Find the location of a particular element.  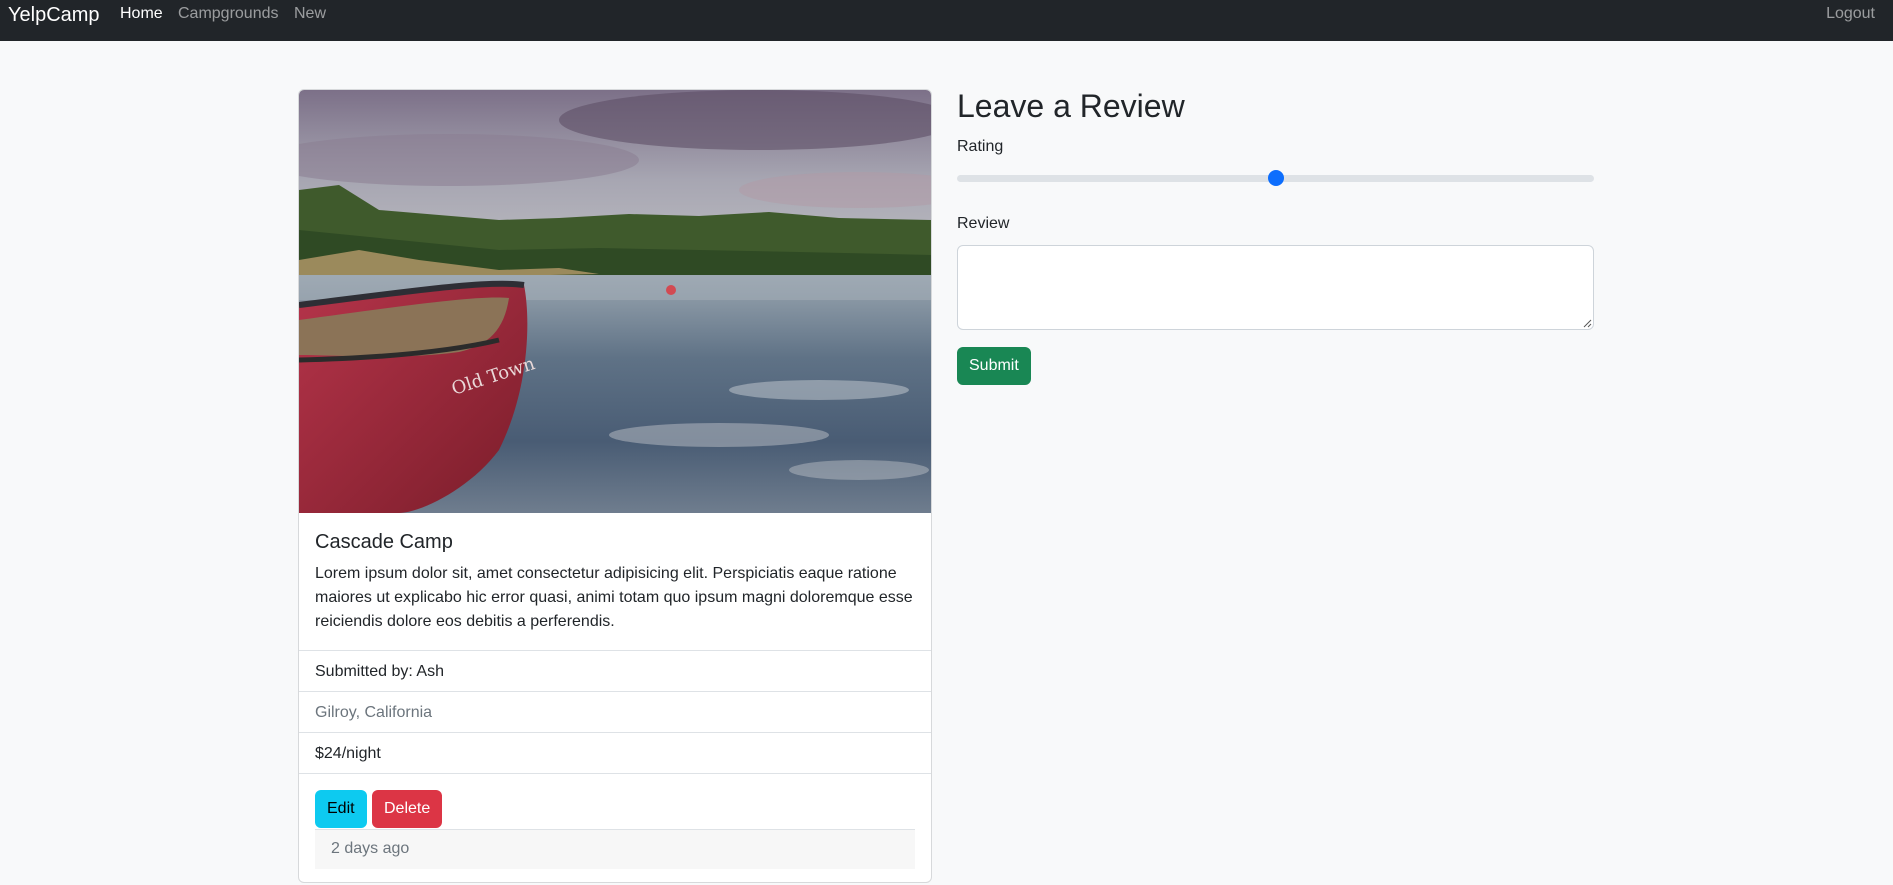

campground-location: Gilroy, California is located at coordinates (615, 711).